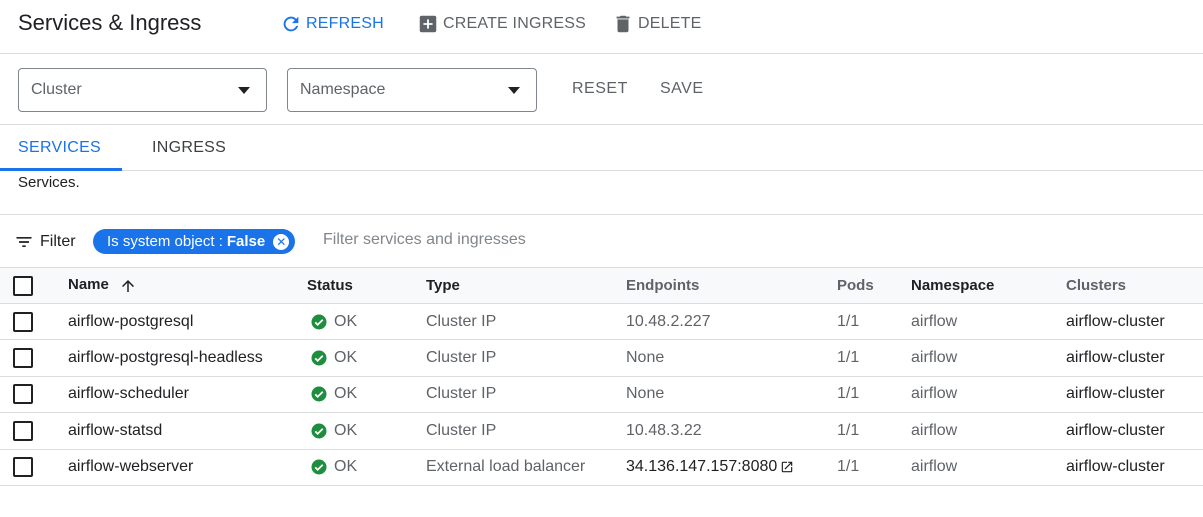 This screenshot has height=517, width=1203. What do you see at coordinates (731, 285) in the screenshot?
I see `column-header-endpoints: Endpoints` at bounding box center [731, 285].